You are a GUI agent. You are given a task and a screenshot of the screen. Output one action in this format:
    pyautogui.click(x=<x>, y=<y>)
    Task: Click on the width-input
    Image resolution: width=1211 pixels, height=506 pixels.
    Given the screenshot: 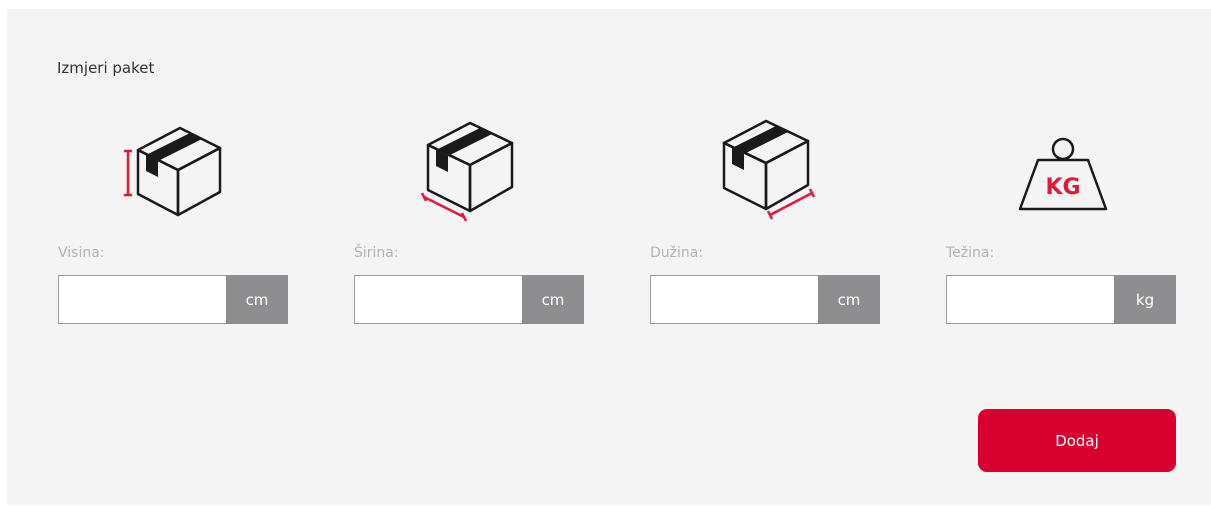 What is the action you would take?
    pyautogui.click(x=438, y=299)
    